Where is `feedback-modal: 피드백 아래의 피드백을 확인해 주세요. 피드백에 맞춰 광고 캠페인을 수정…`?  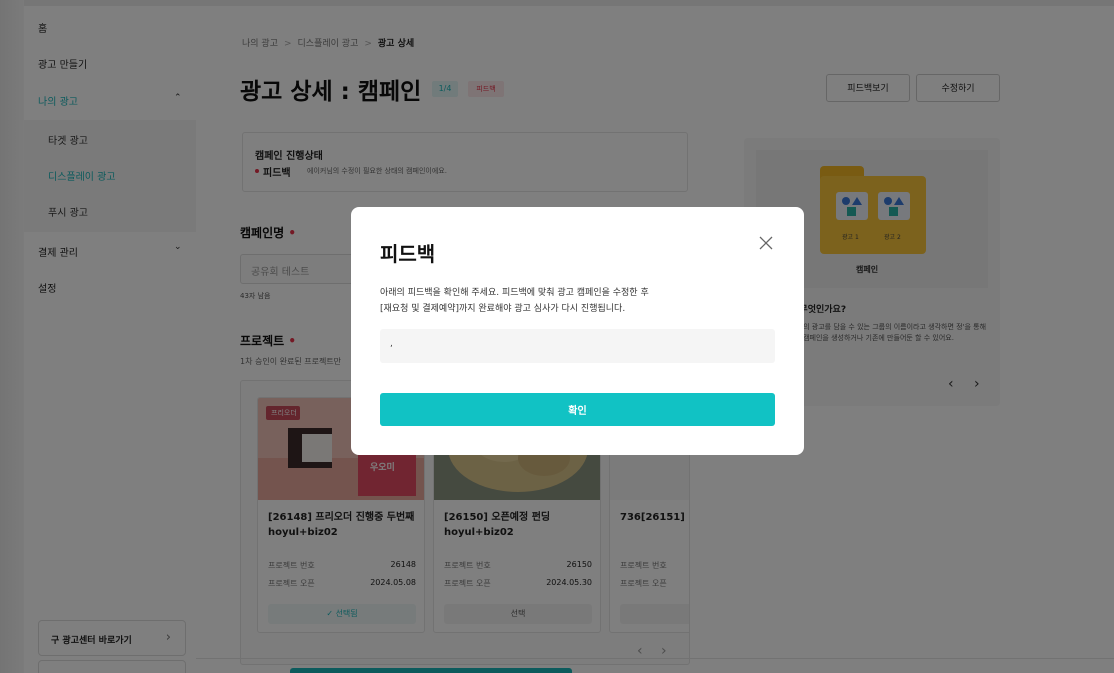 feedback-modal: 피드백 아래의 피드백을 확인해 주세요. 피드백에 맞춰 광고 캠페인을 수정… is located at coordinates (577, 331).